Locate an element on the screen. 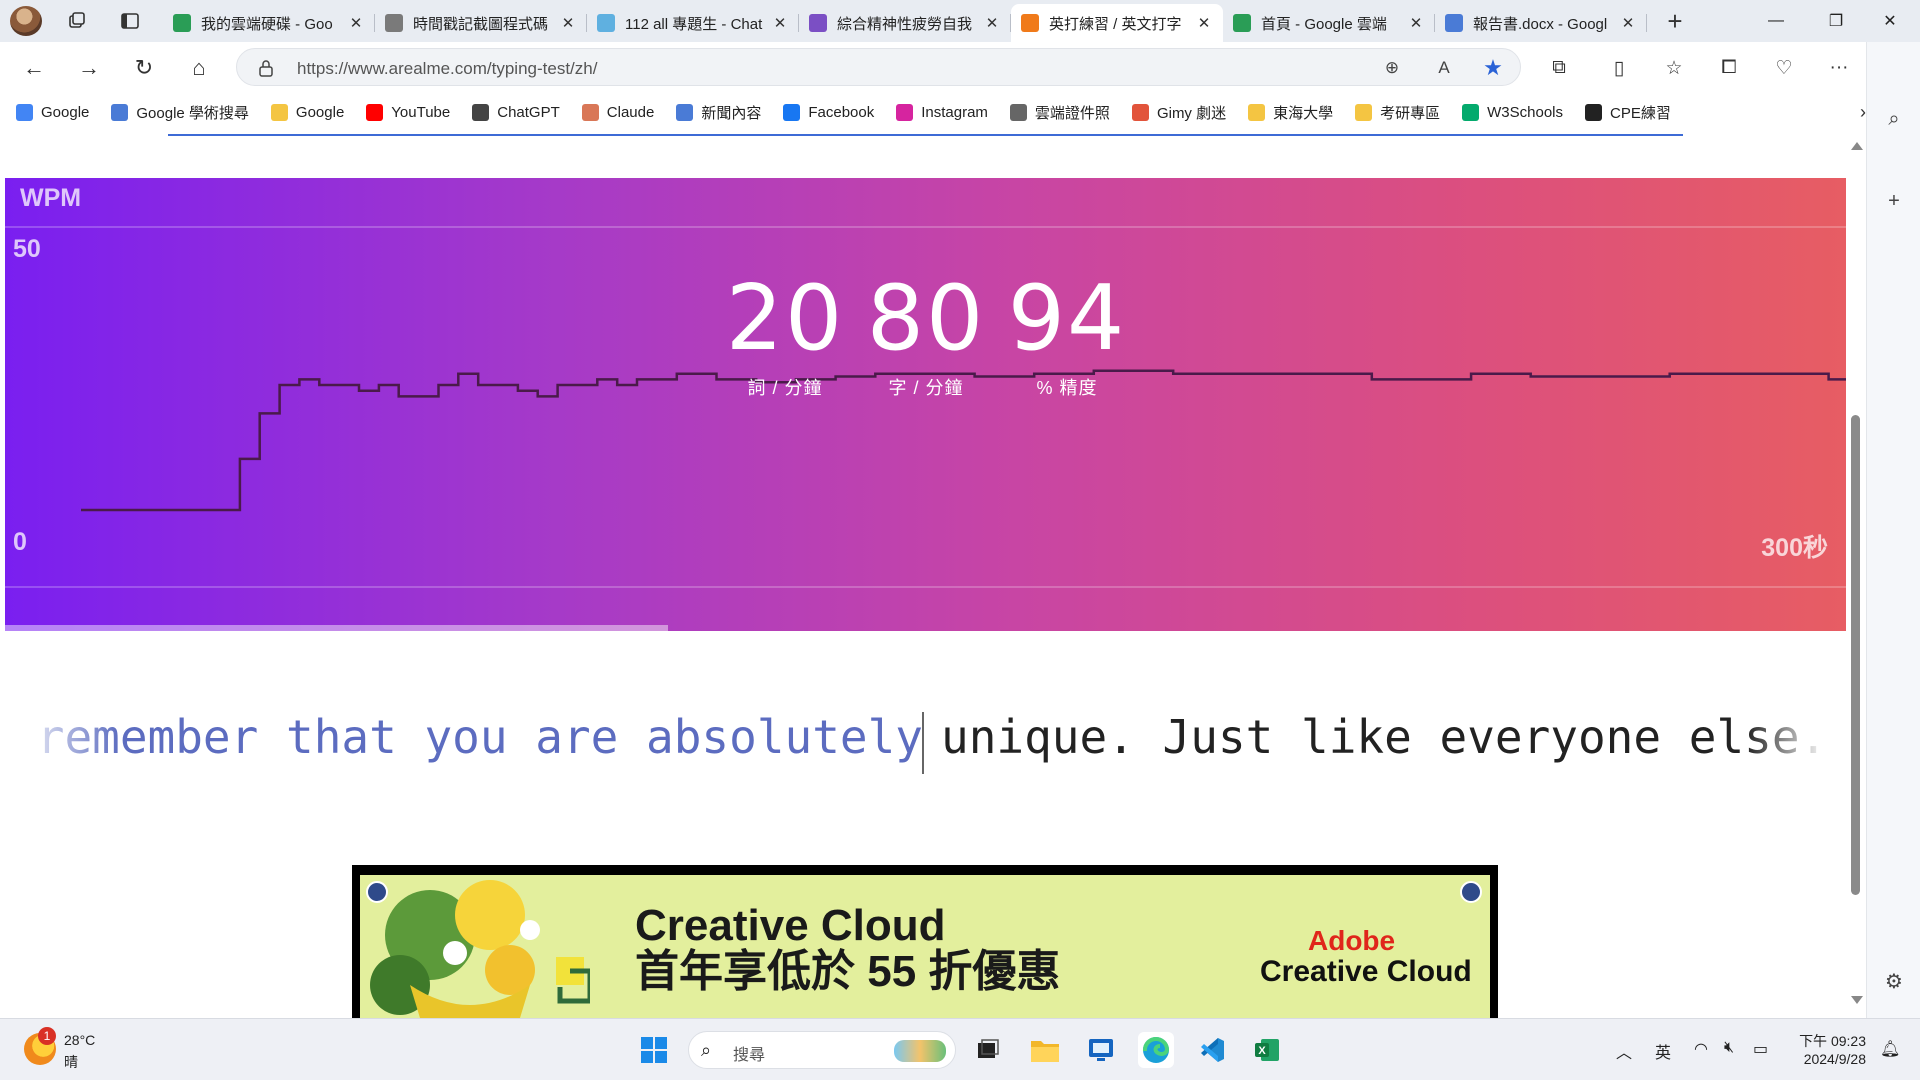 The image size is (1920, 1080). bookmark-item: ChatGPT is located at coordinates (516, 112).